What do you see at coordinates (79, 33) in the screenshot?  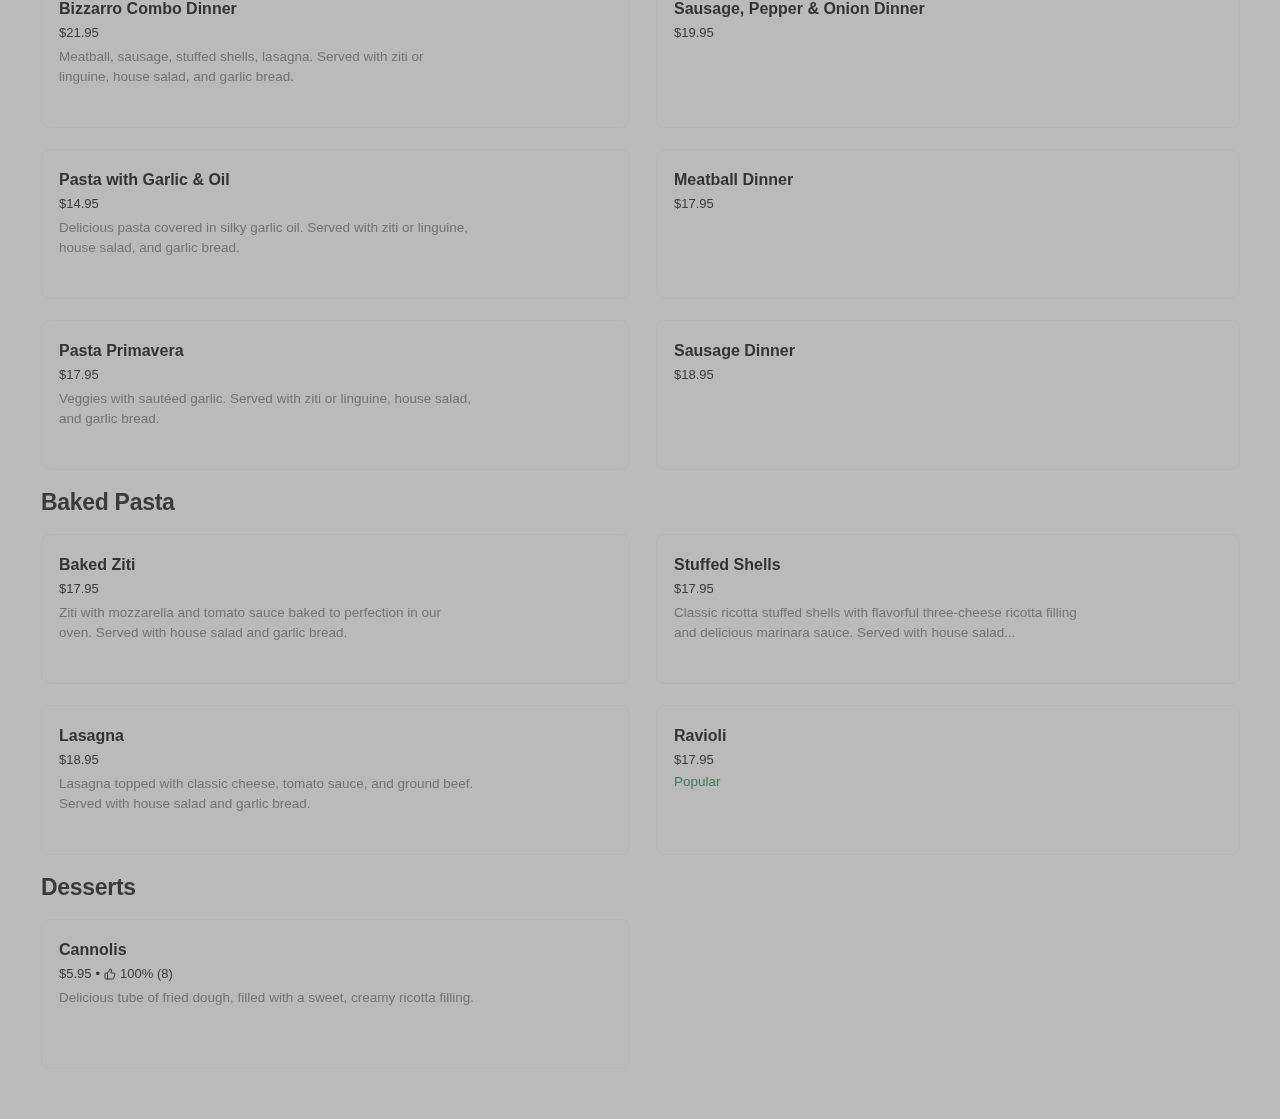 I see `item-price: $21.95` at bounding box center [79, 33].